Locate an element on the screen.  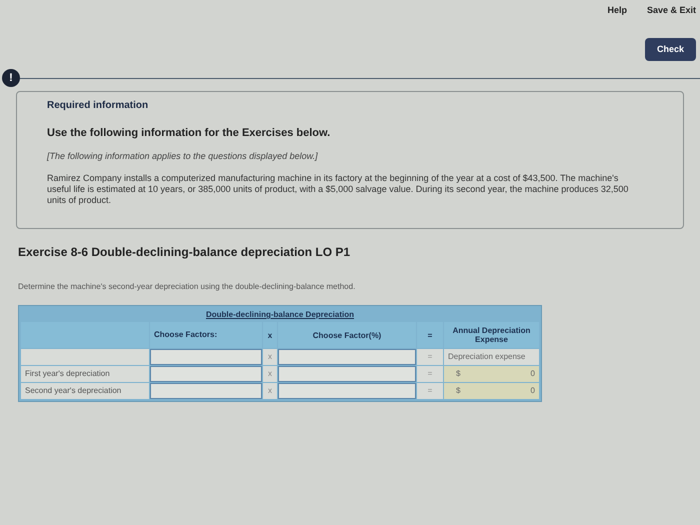
table-title: Double-declining-balance Depreciation is located at coordinates (280, 314).